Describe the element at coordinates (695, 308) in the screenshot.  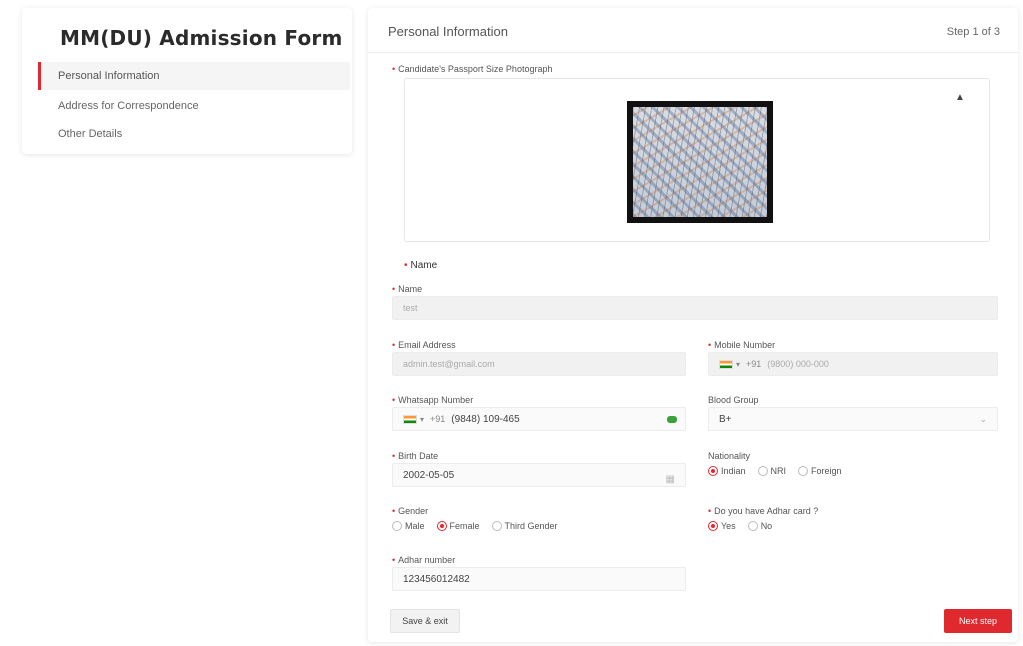
I see `name-field: test` at that location.